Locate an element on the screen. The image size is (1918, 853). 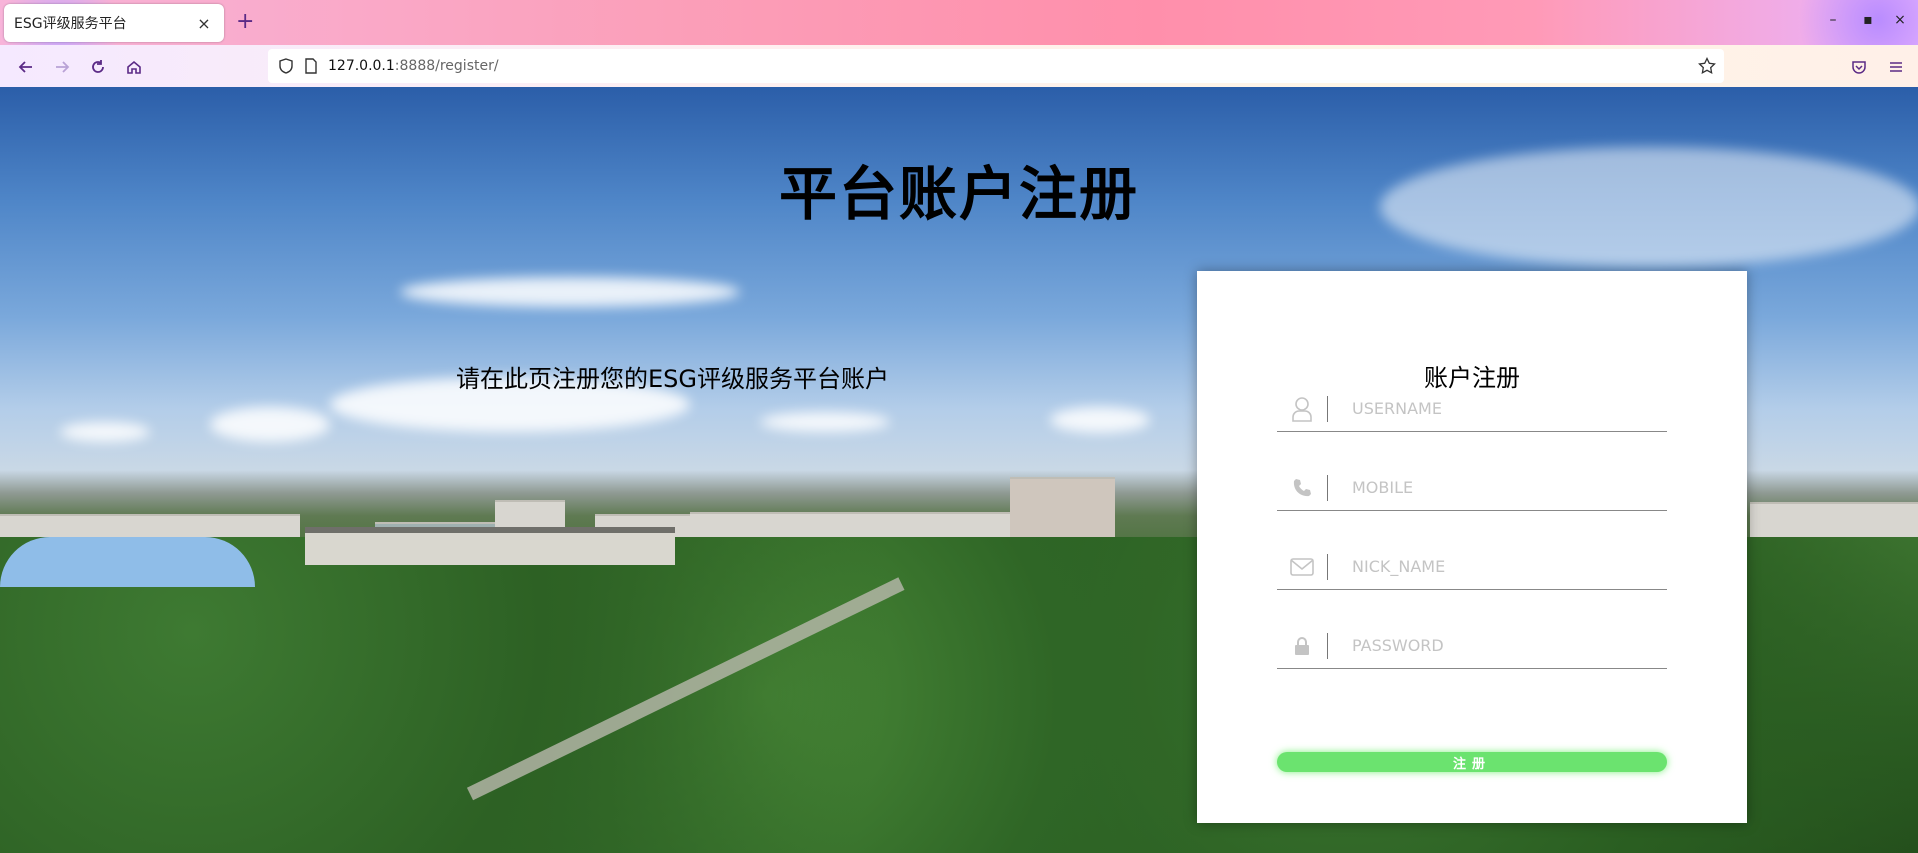
home-icon is located at coordinates (134, 67).